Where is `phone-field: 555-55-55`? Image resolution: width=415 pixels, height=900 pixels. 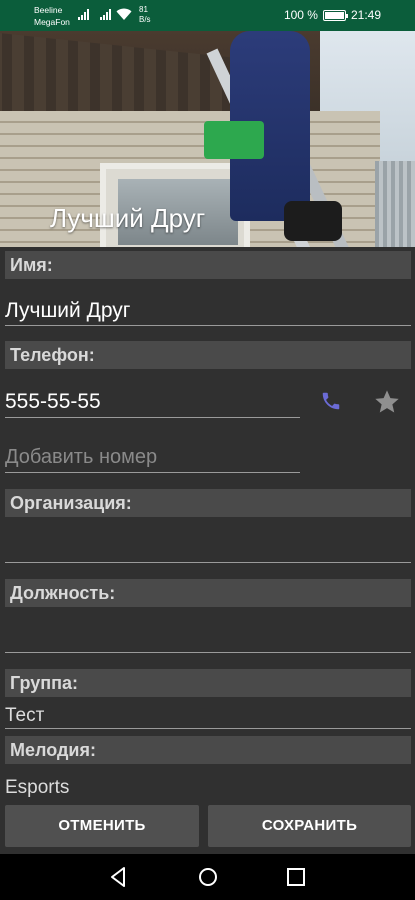
phone-field: 555-55-55 is located at coordinates (53, 402).